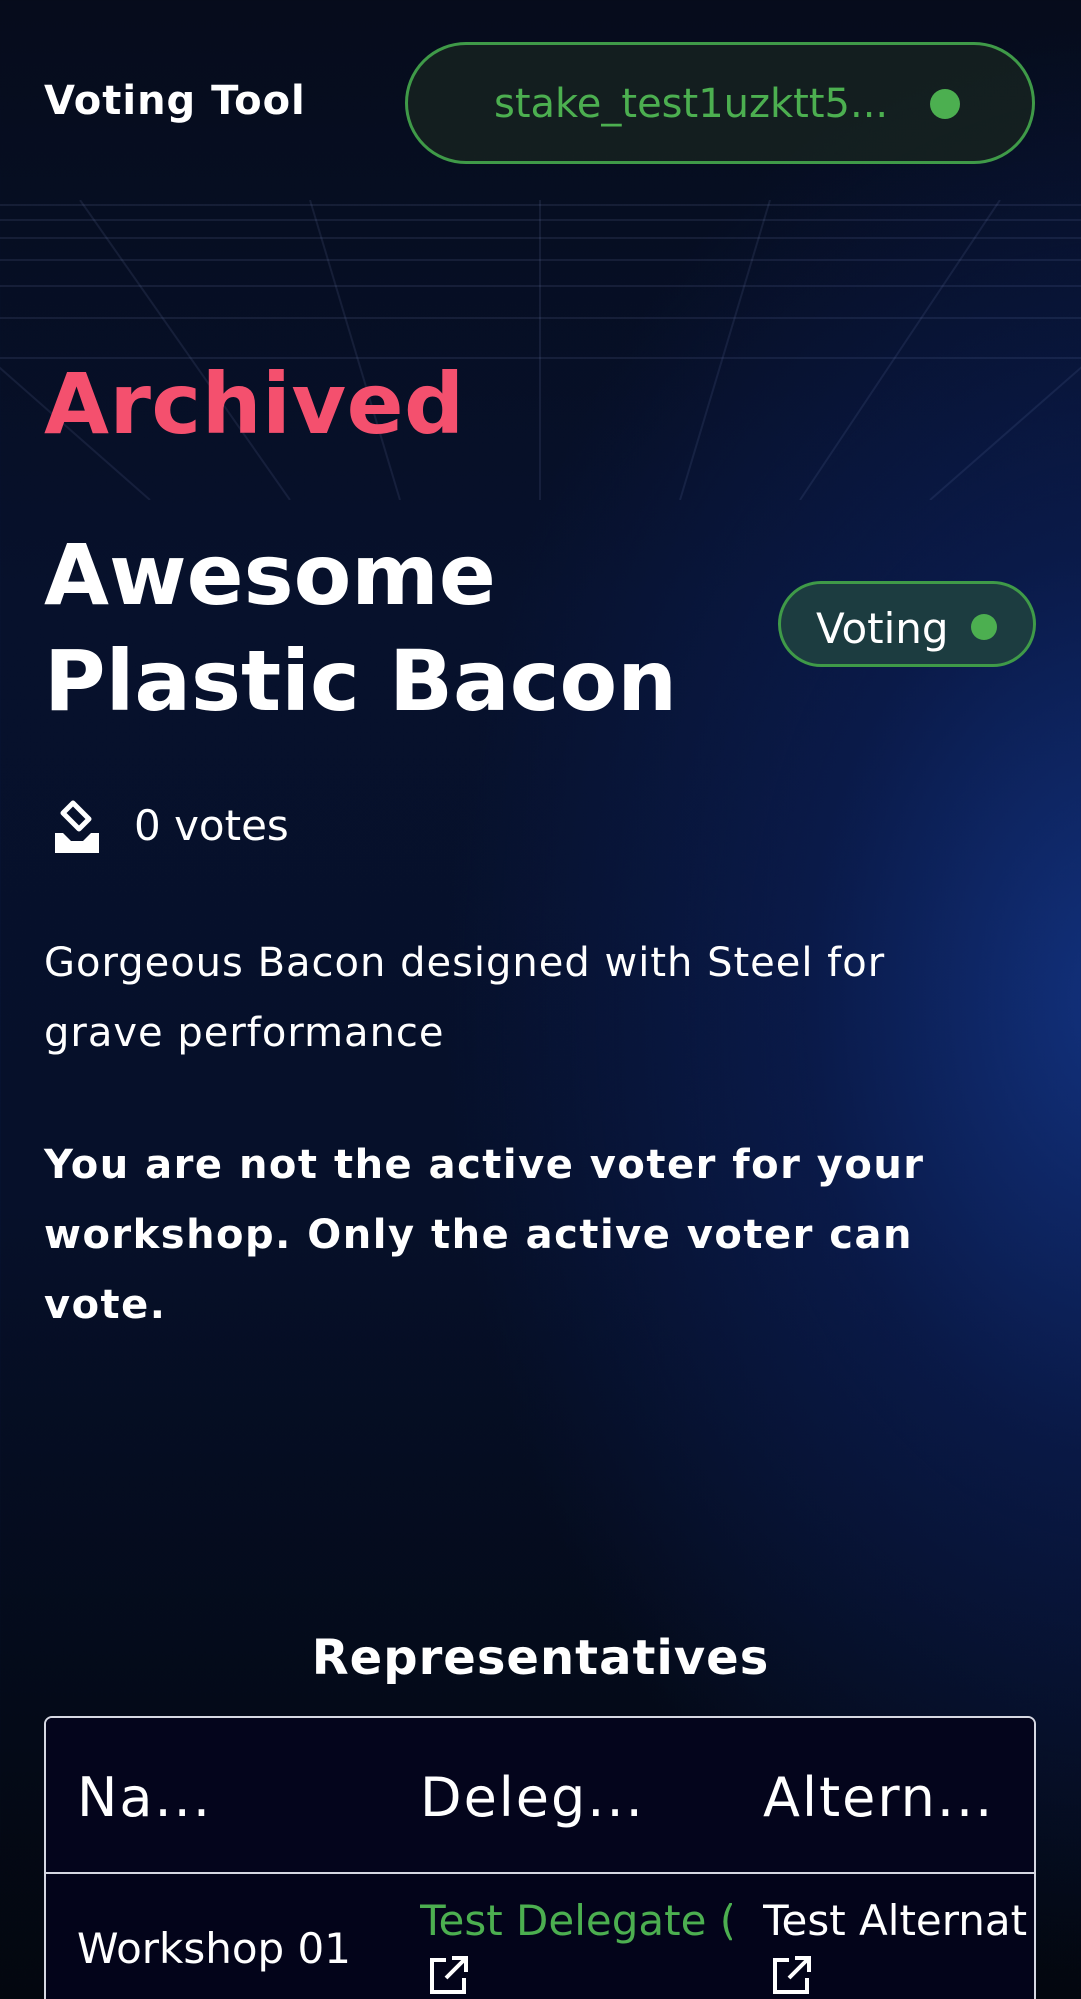 The image size is (1081, 1999). What do you see at coordinates (882, 628) in the screenshot?
I see `voting-badge-label: Voting` at bounding box center [882, 628].